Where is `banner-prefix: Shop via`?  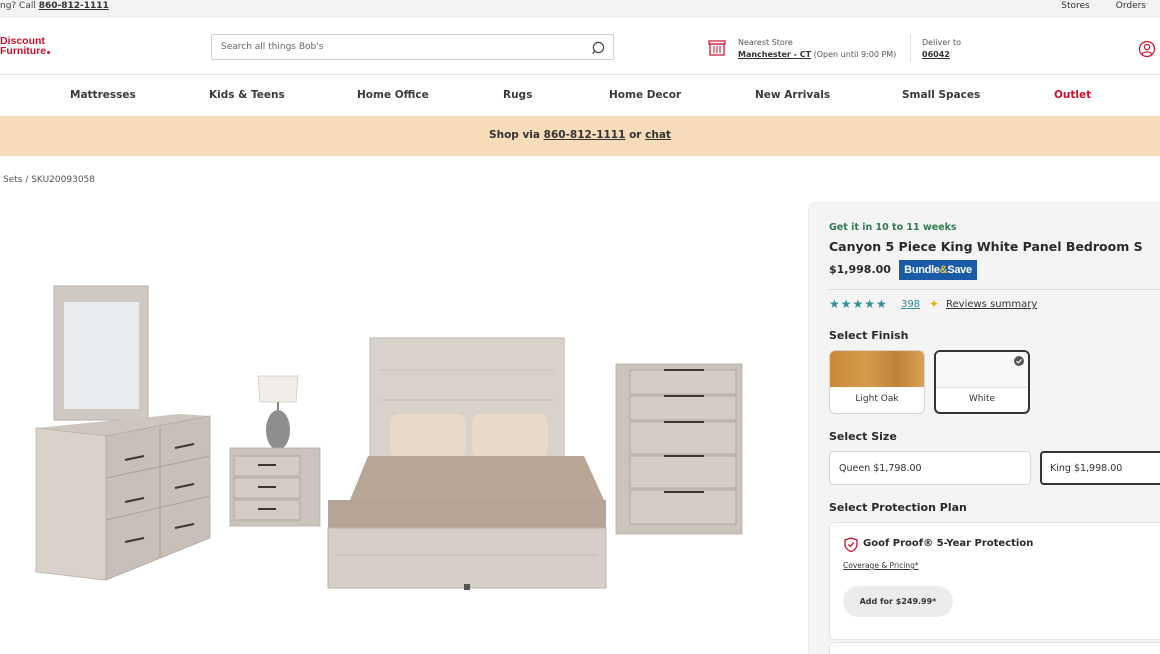
banner-prefix: Shop via is located at coordinates (514, 135).